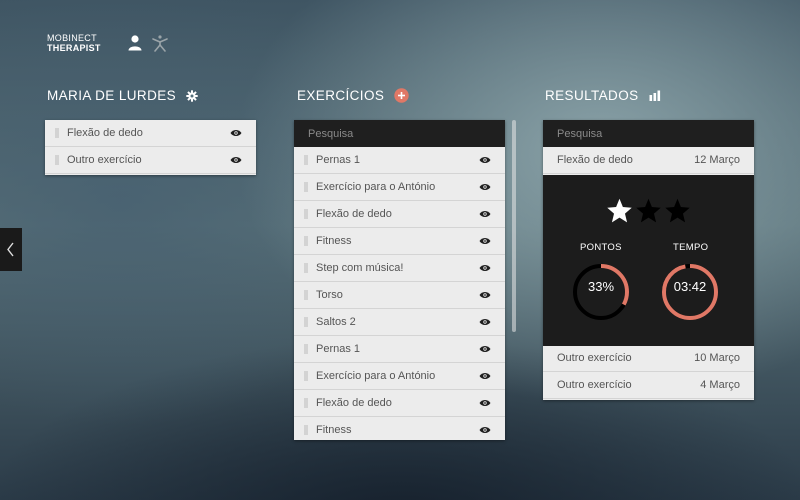  I want to click on result-date: 10 Março, so click(717, 358).